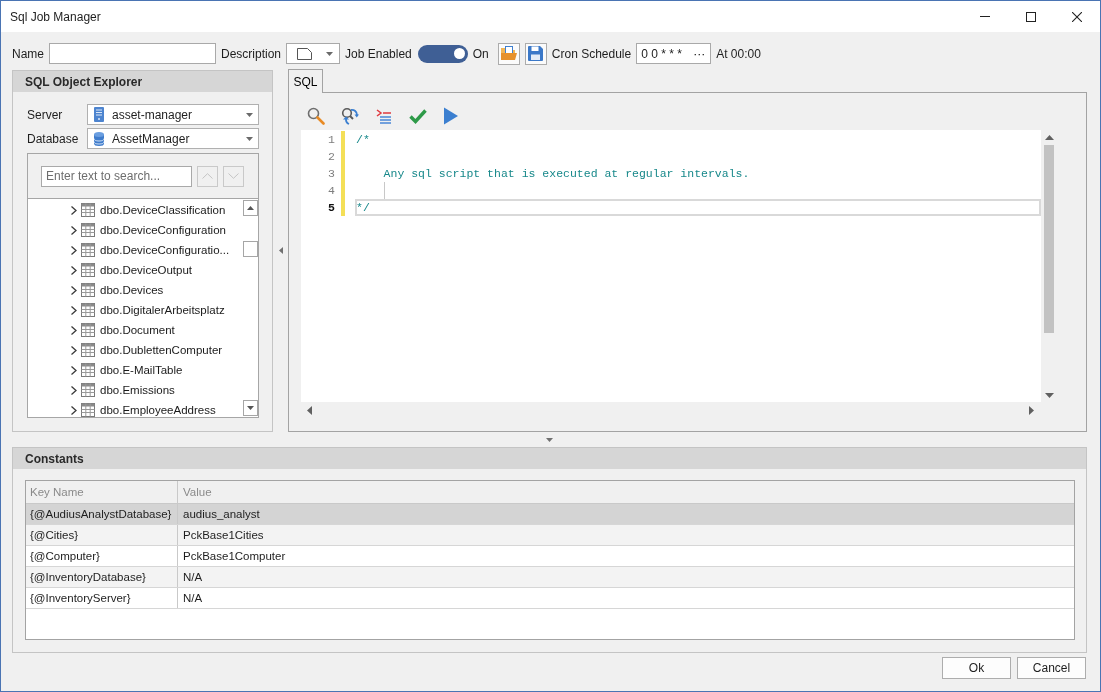 This screenshot has width=1101, height=692. What do you see at coordinates (102, 514) in the screenshot?
I see `table-cell: {@AudiusAnalystDatabase}` at bounding box center [102, 514].